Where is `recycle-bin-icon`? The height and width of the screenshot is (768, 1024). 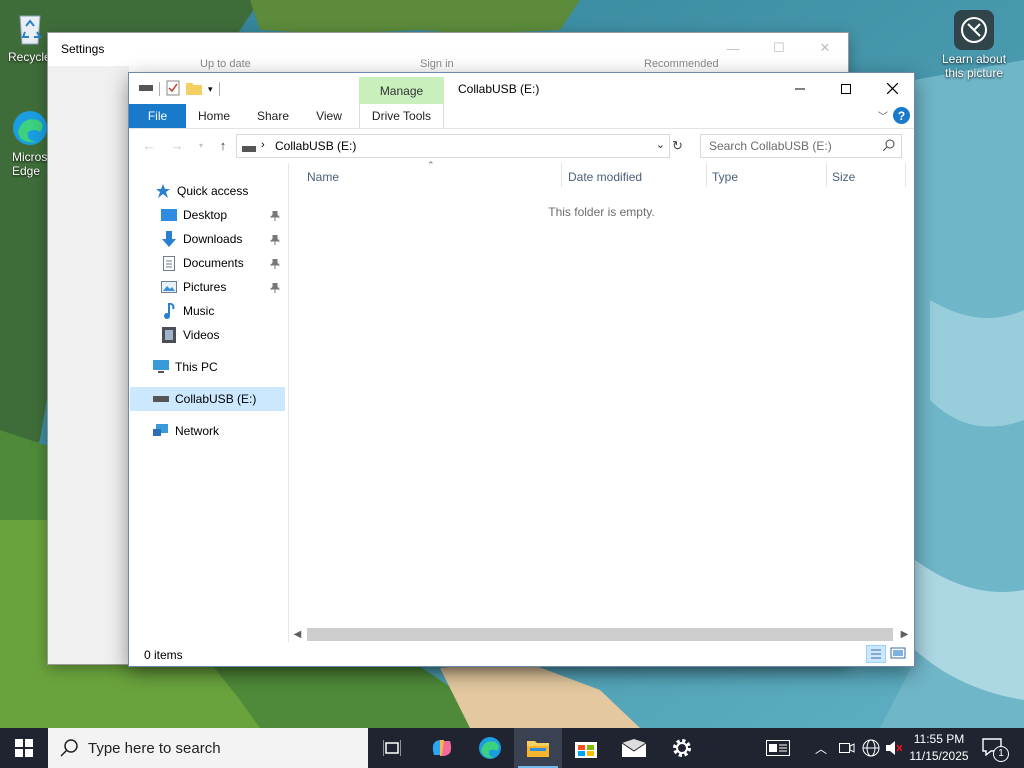 recycle-bin-icon is located at coordinates (30, 28).